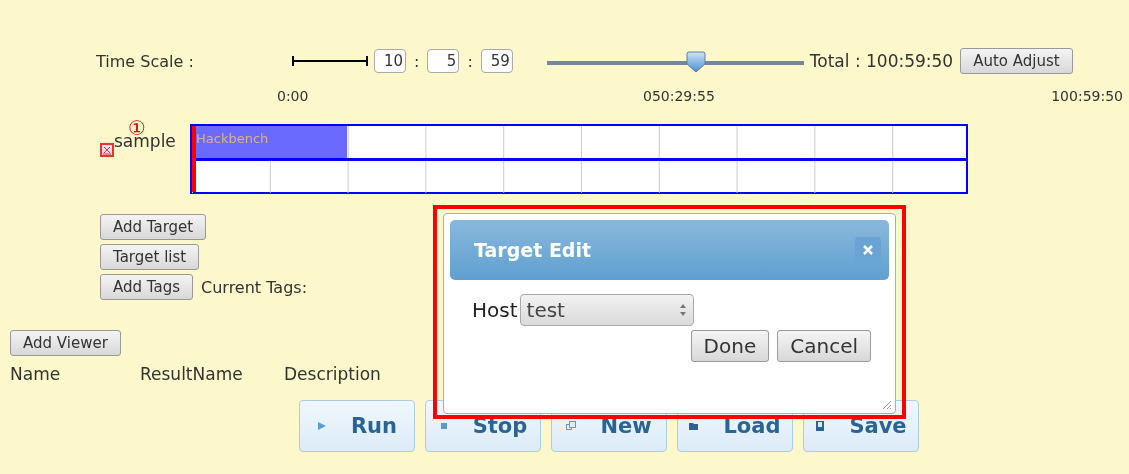 The height and width of the screenshot is (474, 1129). I want to click on slider-thumb, so click(695, 62).